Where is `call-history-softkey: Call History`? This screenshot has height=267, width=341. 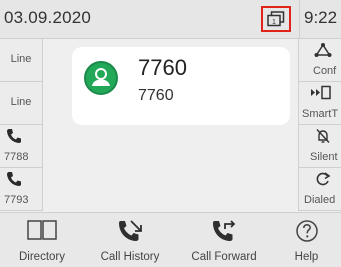
call-history-softkey: Call History is located at coordinates (130, 240).